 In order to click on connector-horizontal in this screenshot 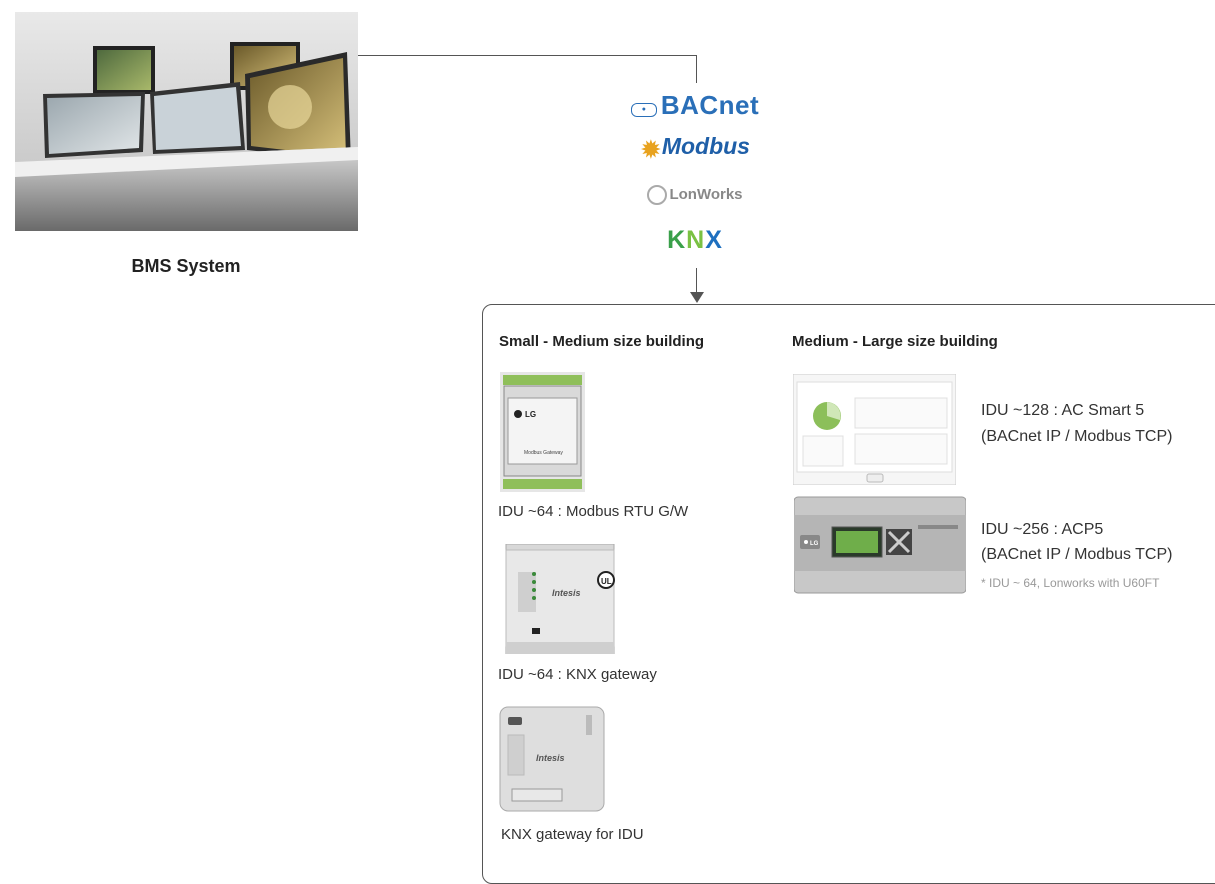, I will do `click(527, 55)`.